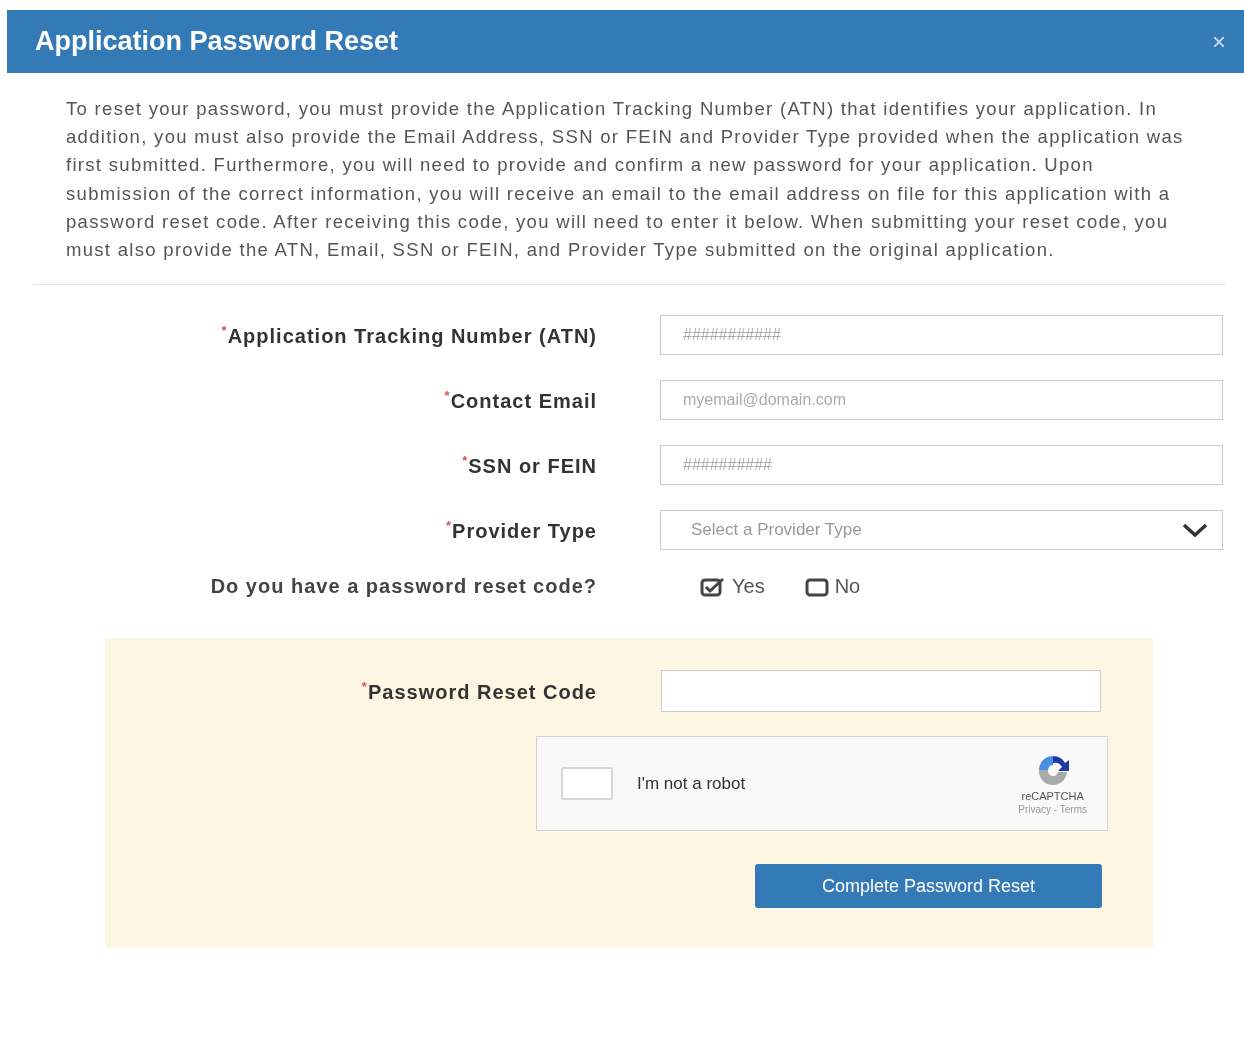 Image resolution: width=1244 pixels, height=1038 pixels. I want to click on field-label: $^{*}$Contact Email, so click(520, 400).